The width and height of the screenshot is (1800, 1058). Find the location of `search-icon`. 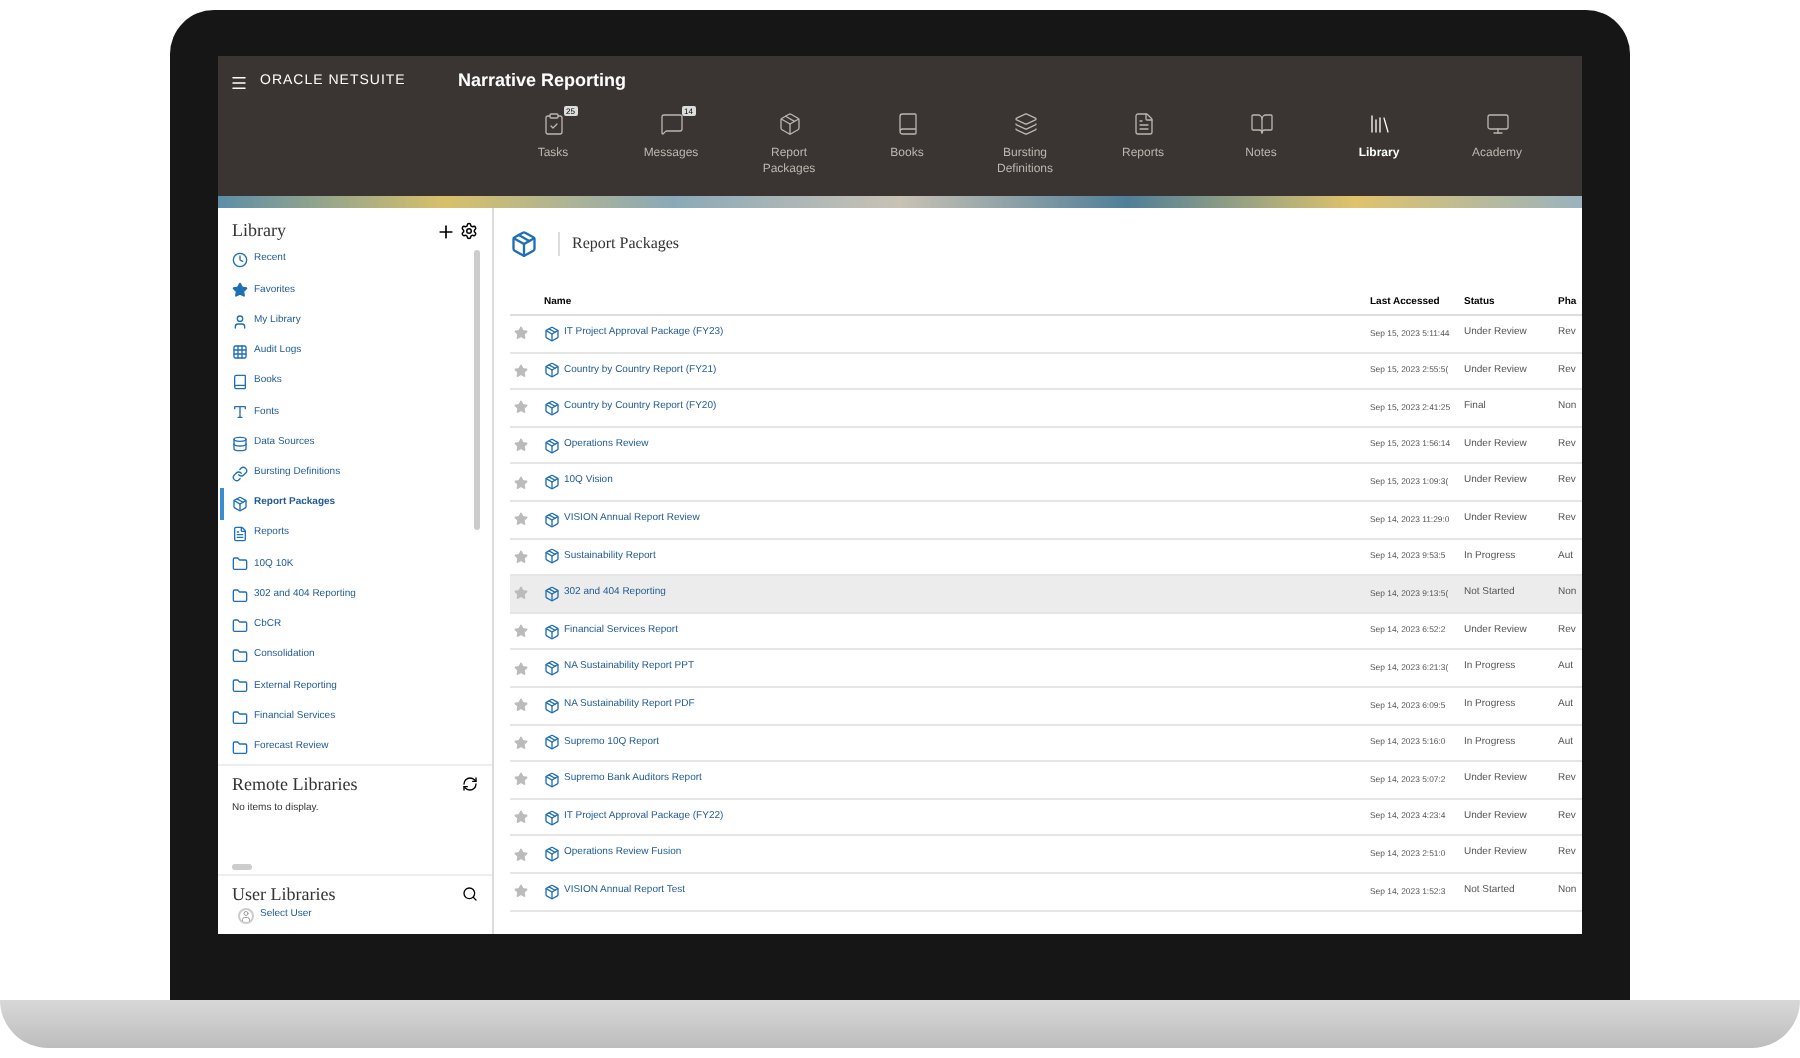

search-icon is located at coordinates (470, 894).